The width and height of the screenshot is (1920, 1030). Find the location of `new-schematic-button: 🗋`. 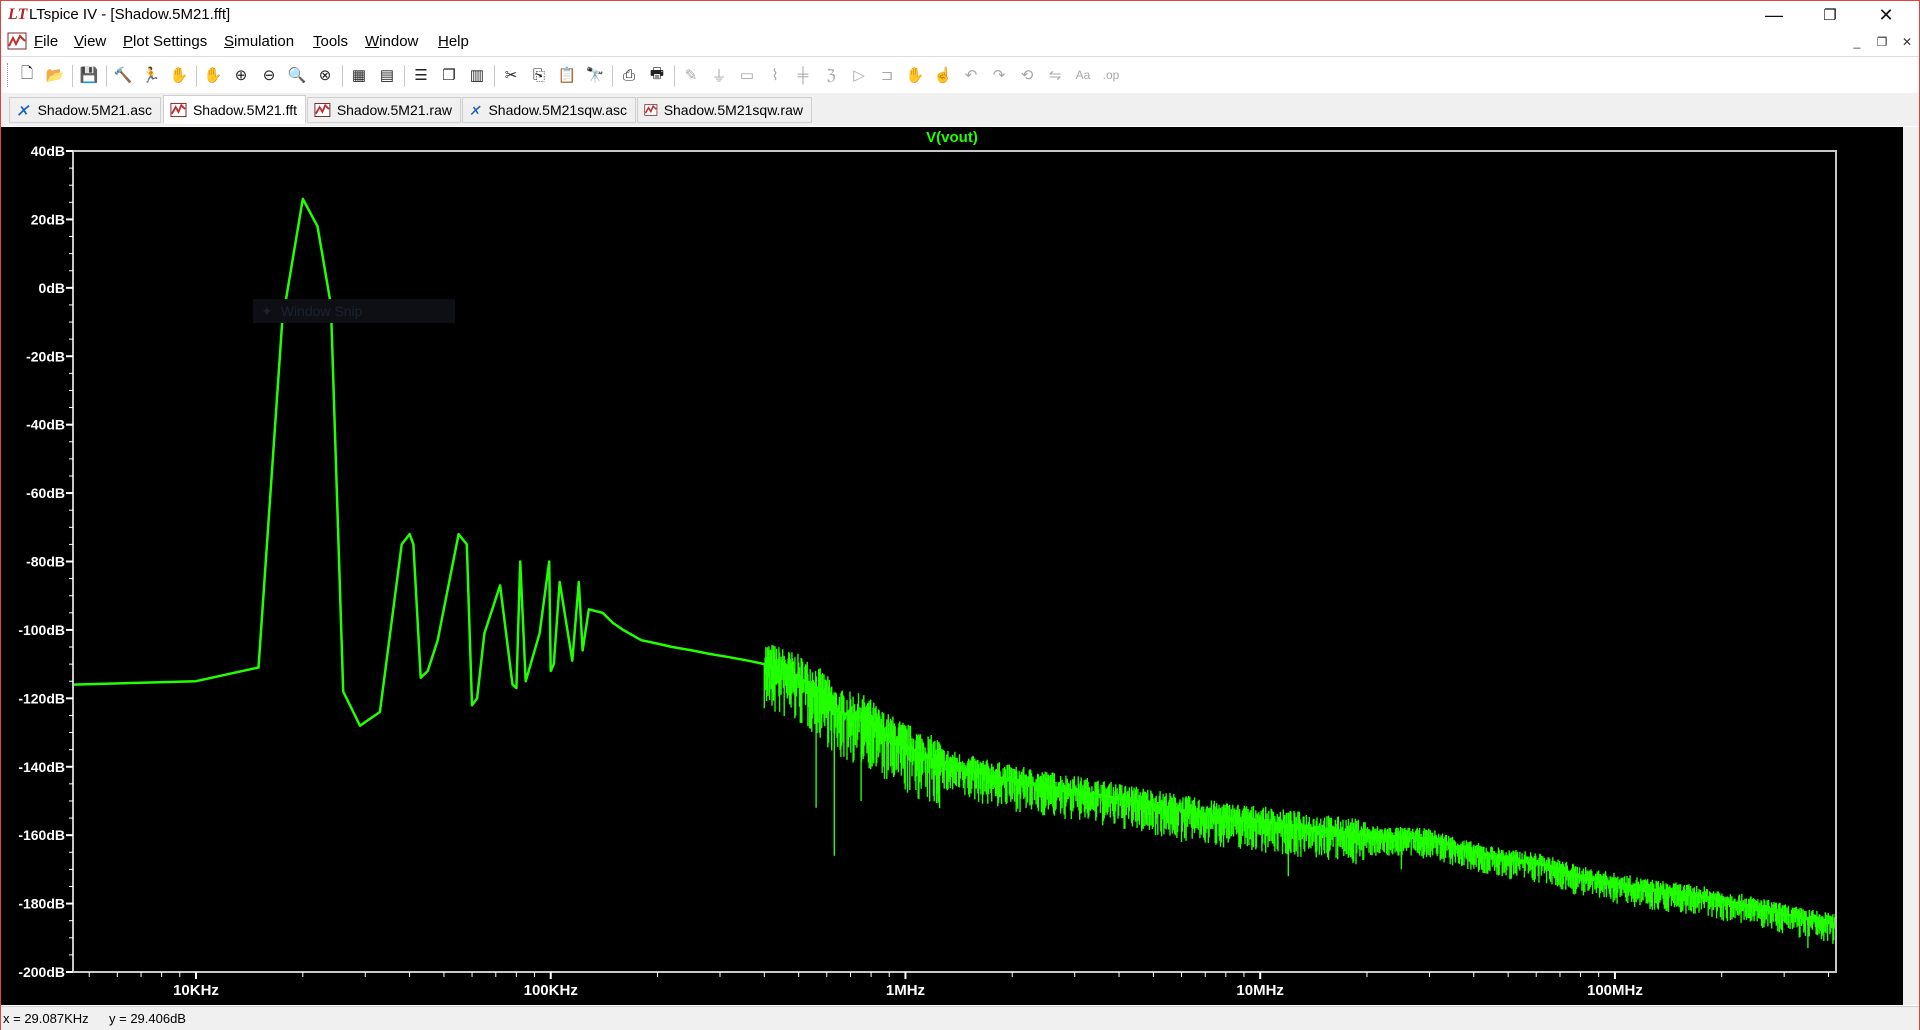

new-schematic-button: 🗋 is located at coordinates (27, 75).